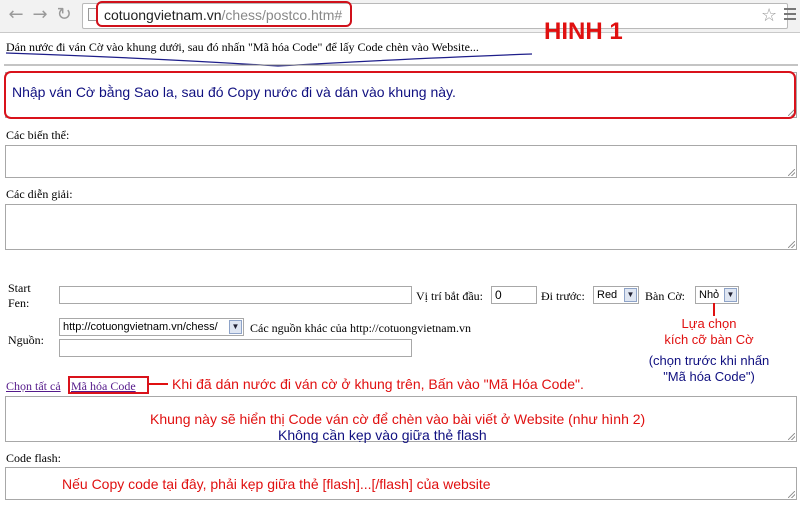 The height and width of the screenshot is (513, 800). Describe the element at coordinates (382, 435) in the screenshot. I see `output-note: Không cần kẹp vào giữa thẻ flash` at that location.